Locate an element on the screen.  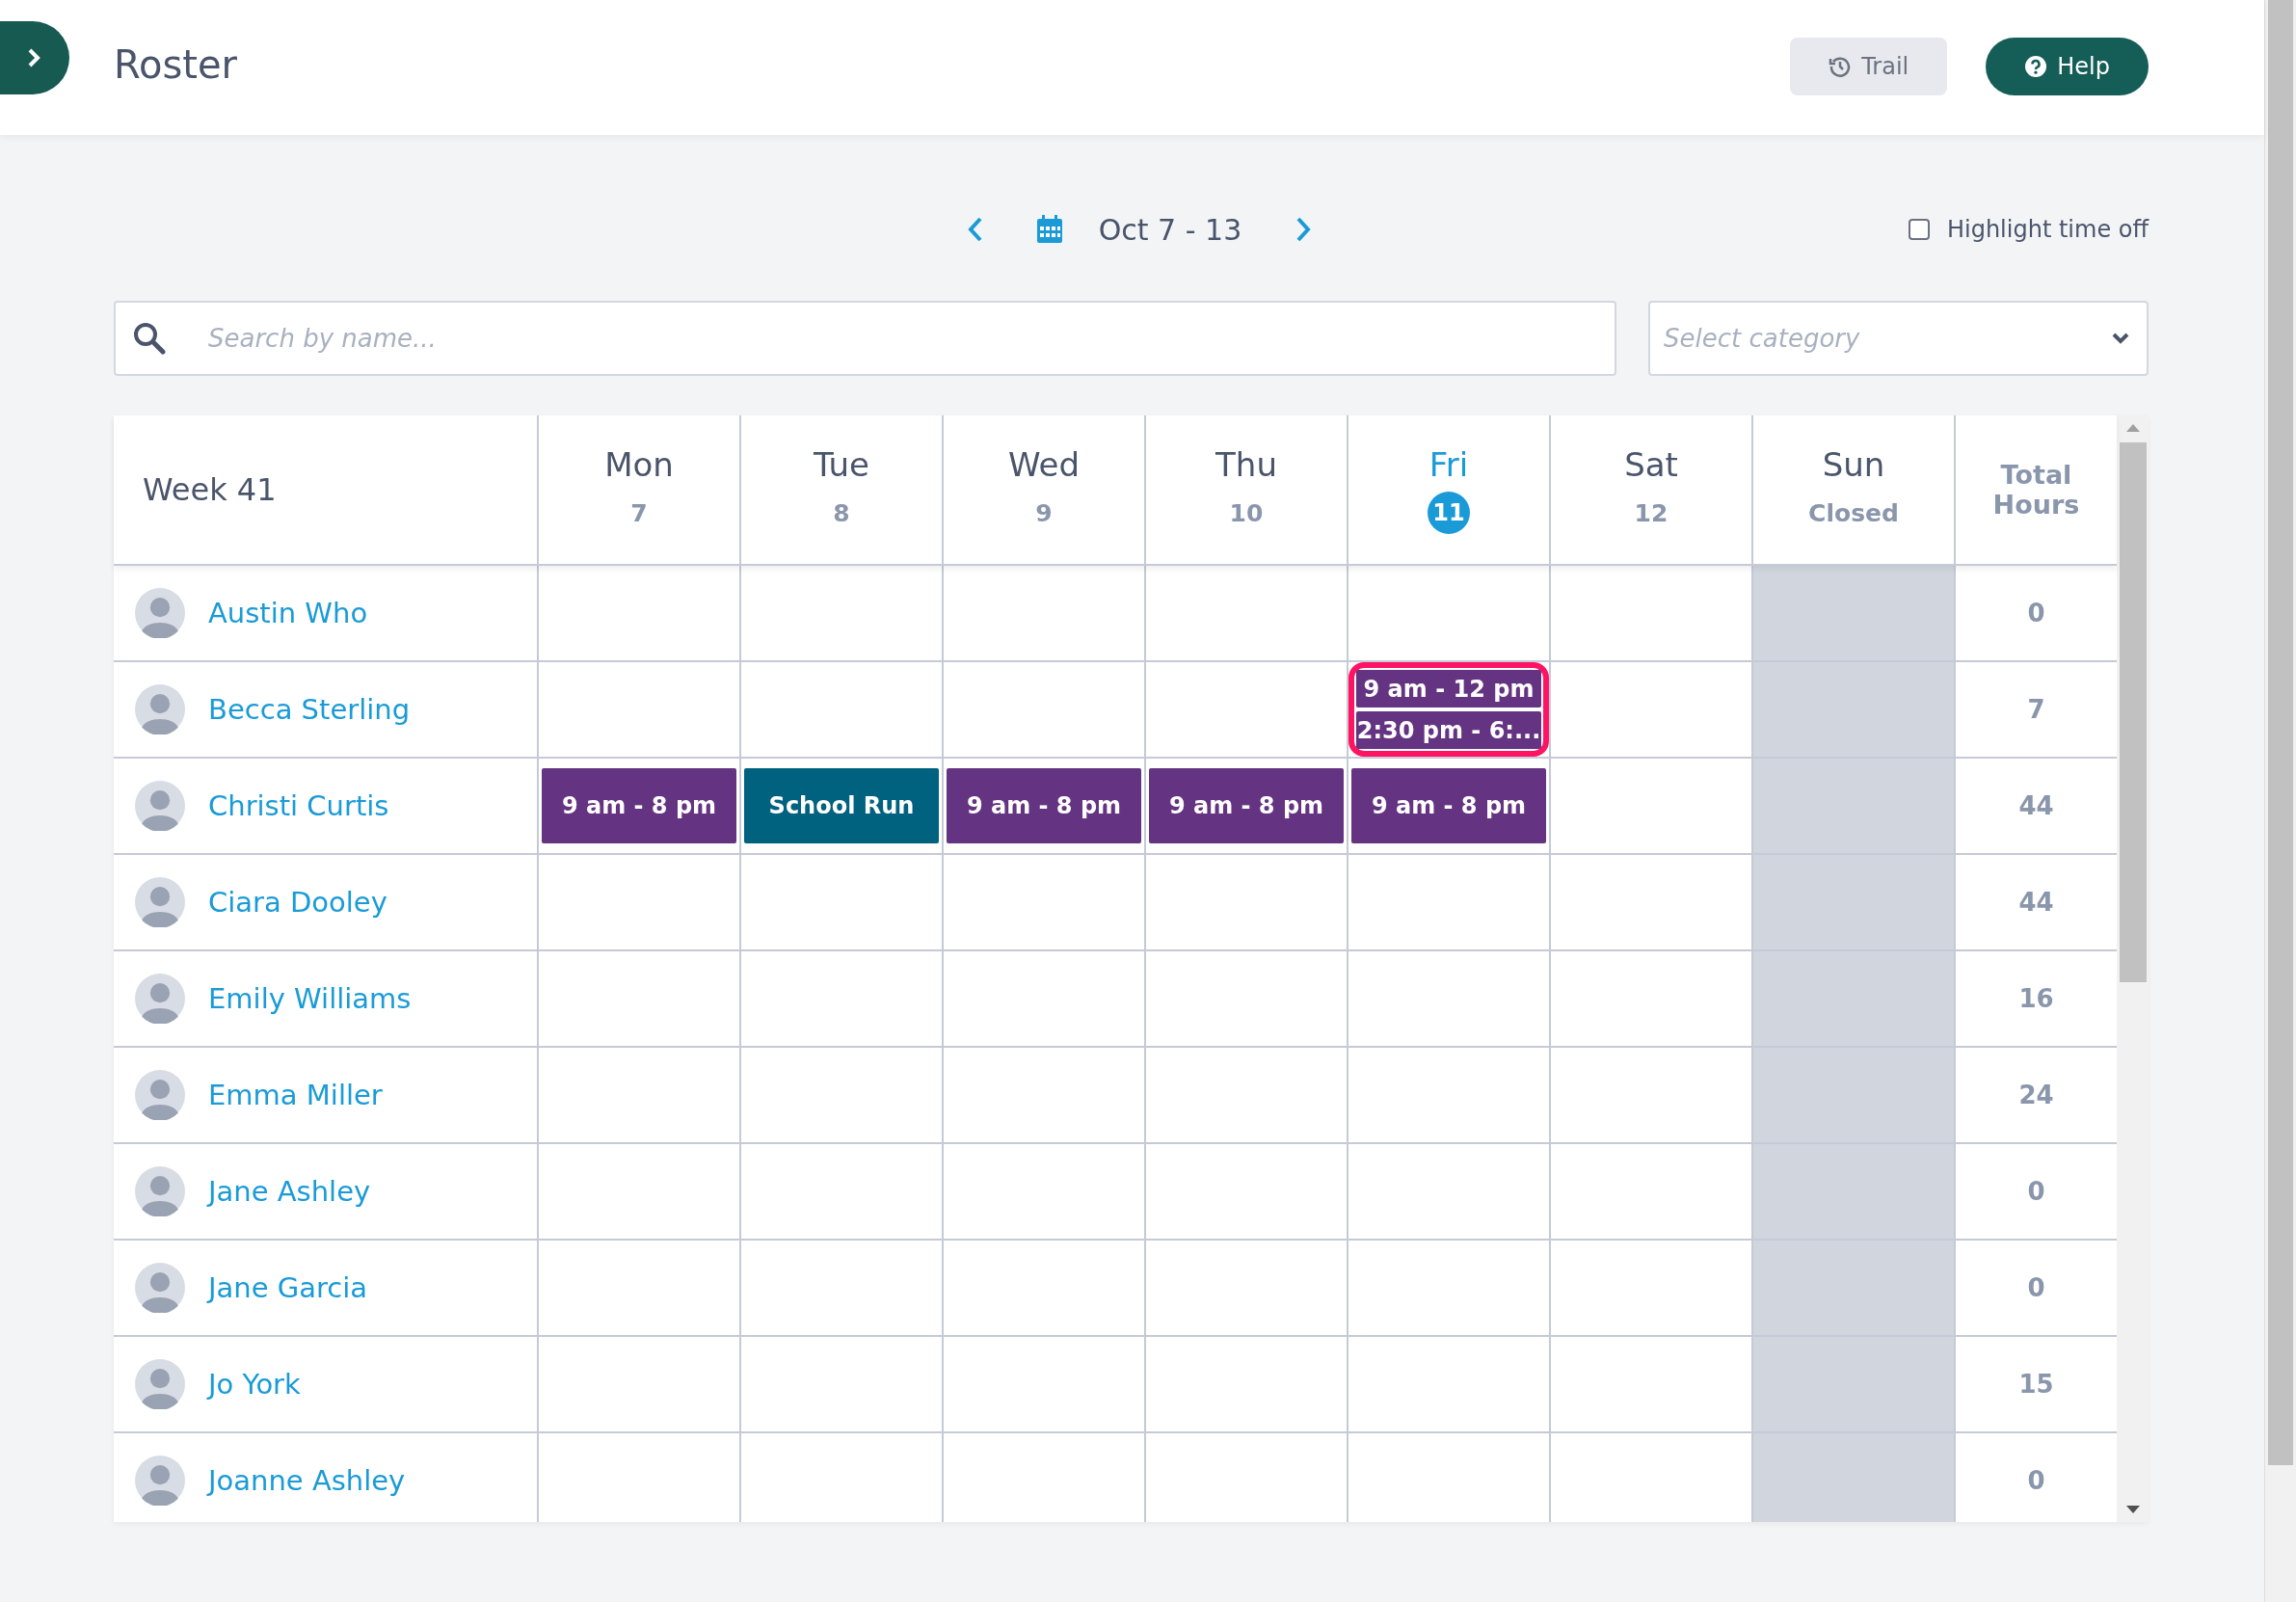
checkbox-label: Highlight time off is located at coordinates (2047, 230).